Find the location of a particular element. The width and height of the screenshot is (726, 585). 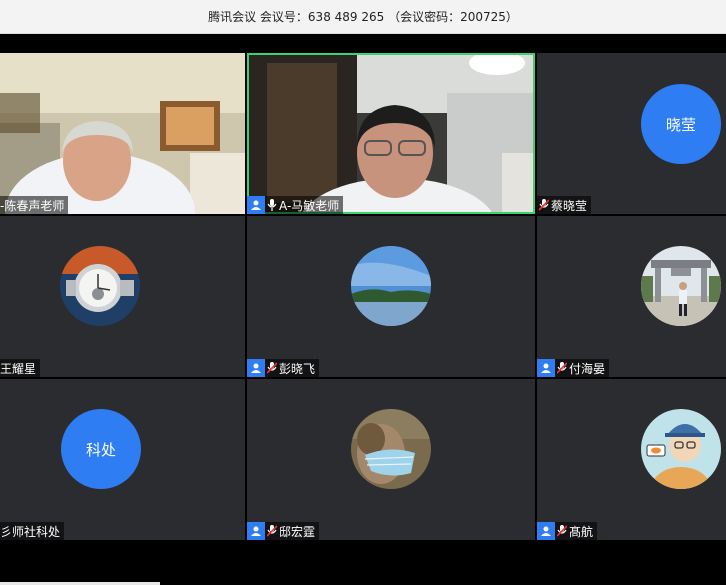

participant-name-bar: A-马敏老师 is located at coordinates (295, 205).